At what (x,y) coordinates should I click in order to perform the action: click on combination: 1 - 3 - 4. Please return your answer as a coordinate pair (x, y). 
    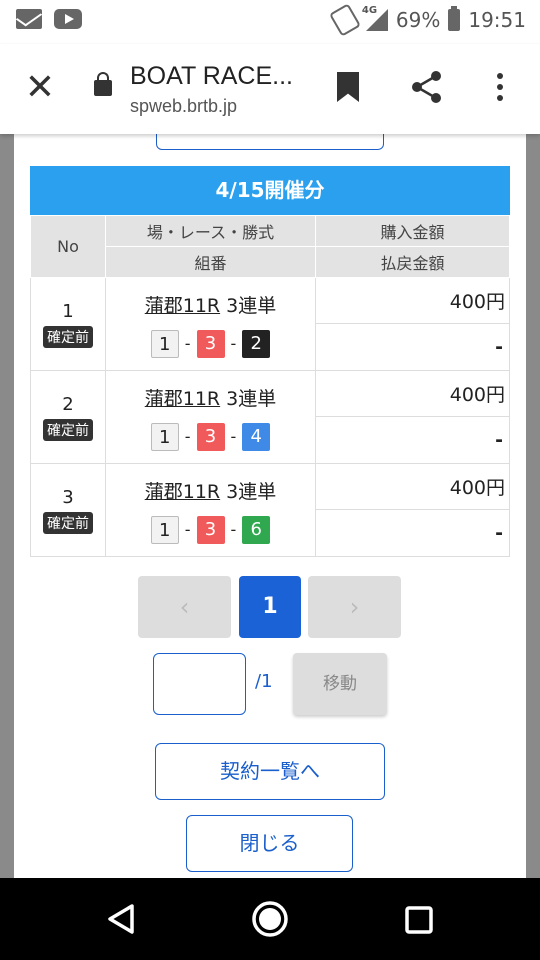
    Looking at the image, I should click on (210, 436).